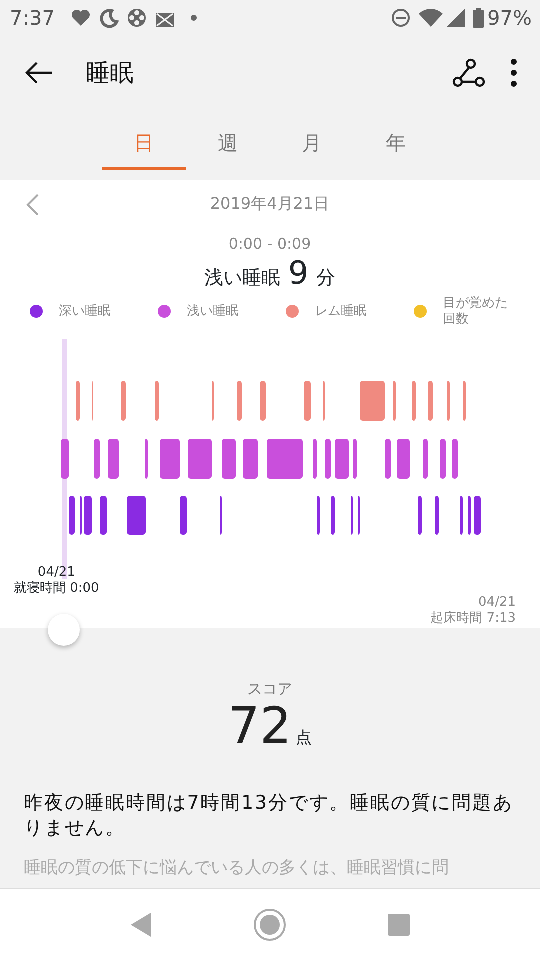  Describe the element at coordinates (228, 145) in the screenshot. I see `period-tab: 週` at that location.